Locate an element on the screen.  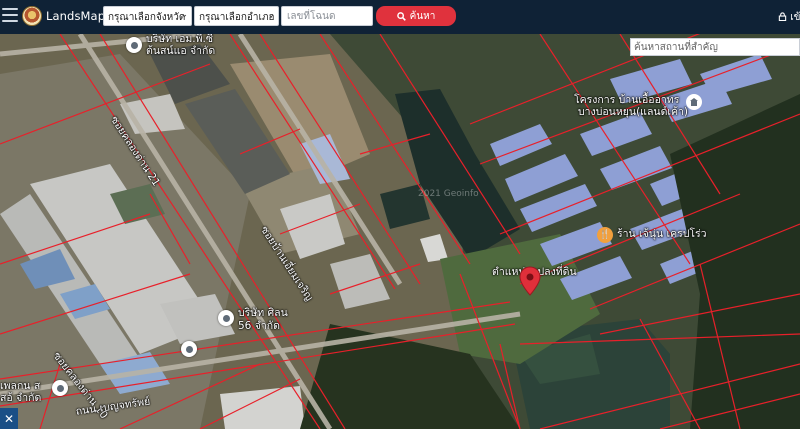
shop-label: ร้าน เจ้นุ่น เครปโร่ว is located at coordinates (662, 234).